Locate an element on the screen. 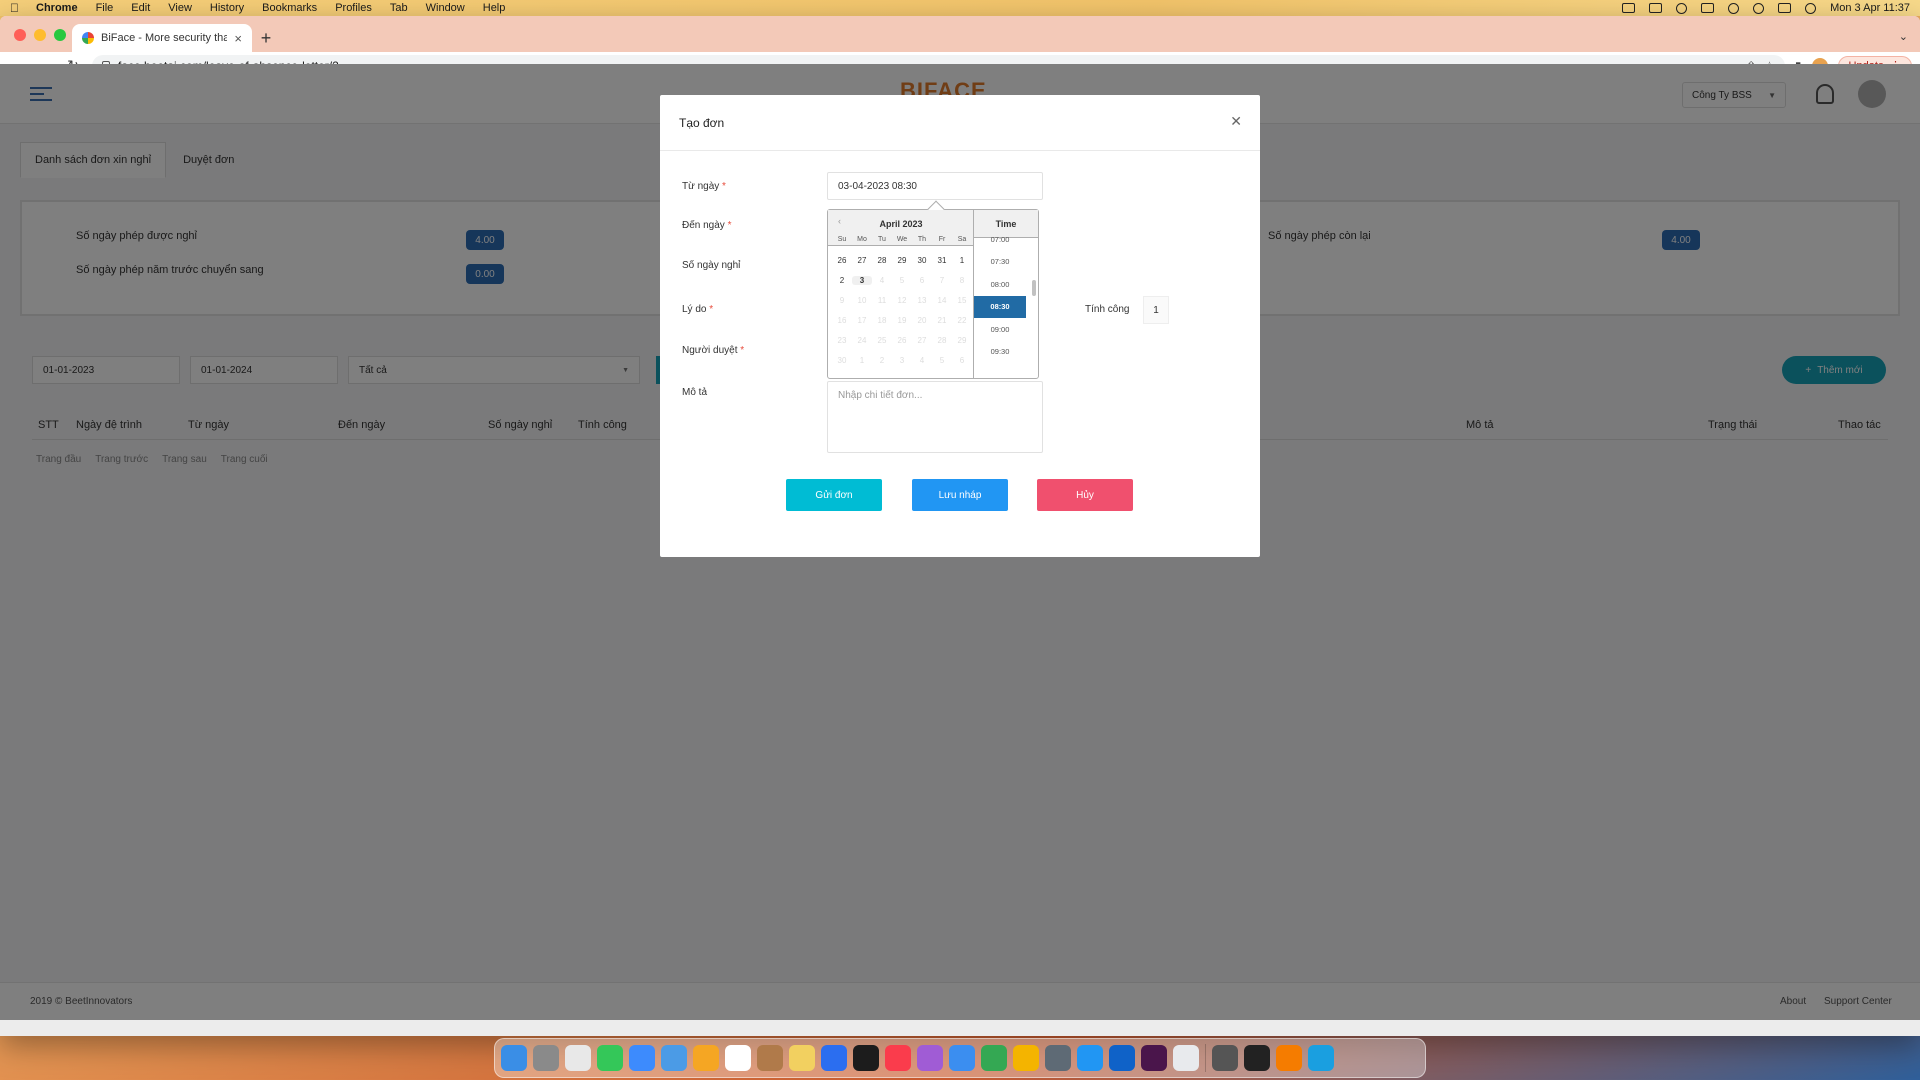 The width and height of the screenshot is (1920, 1080). calendar-day: 26 is located at coordinates (842, 260).